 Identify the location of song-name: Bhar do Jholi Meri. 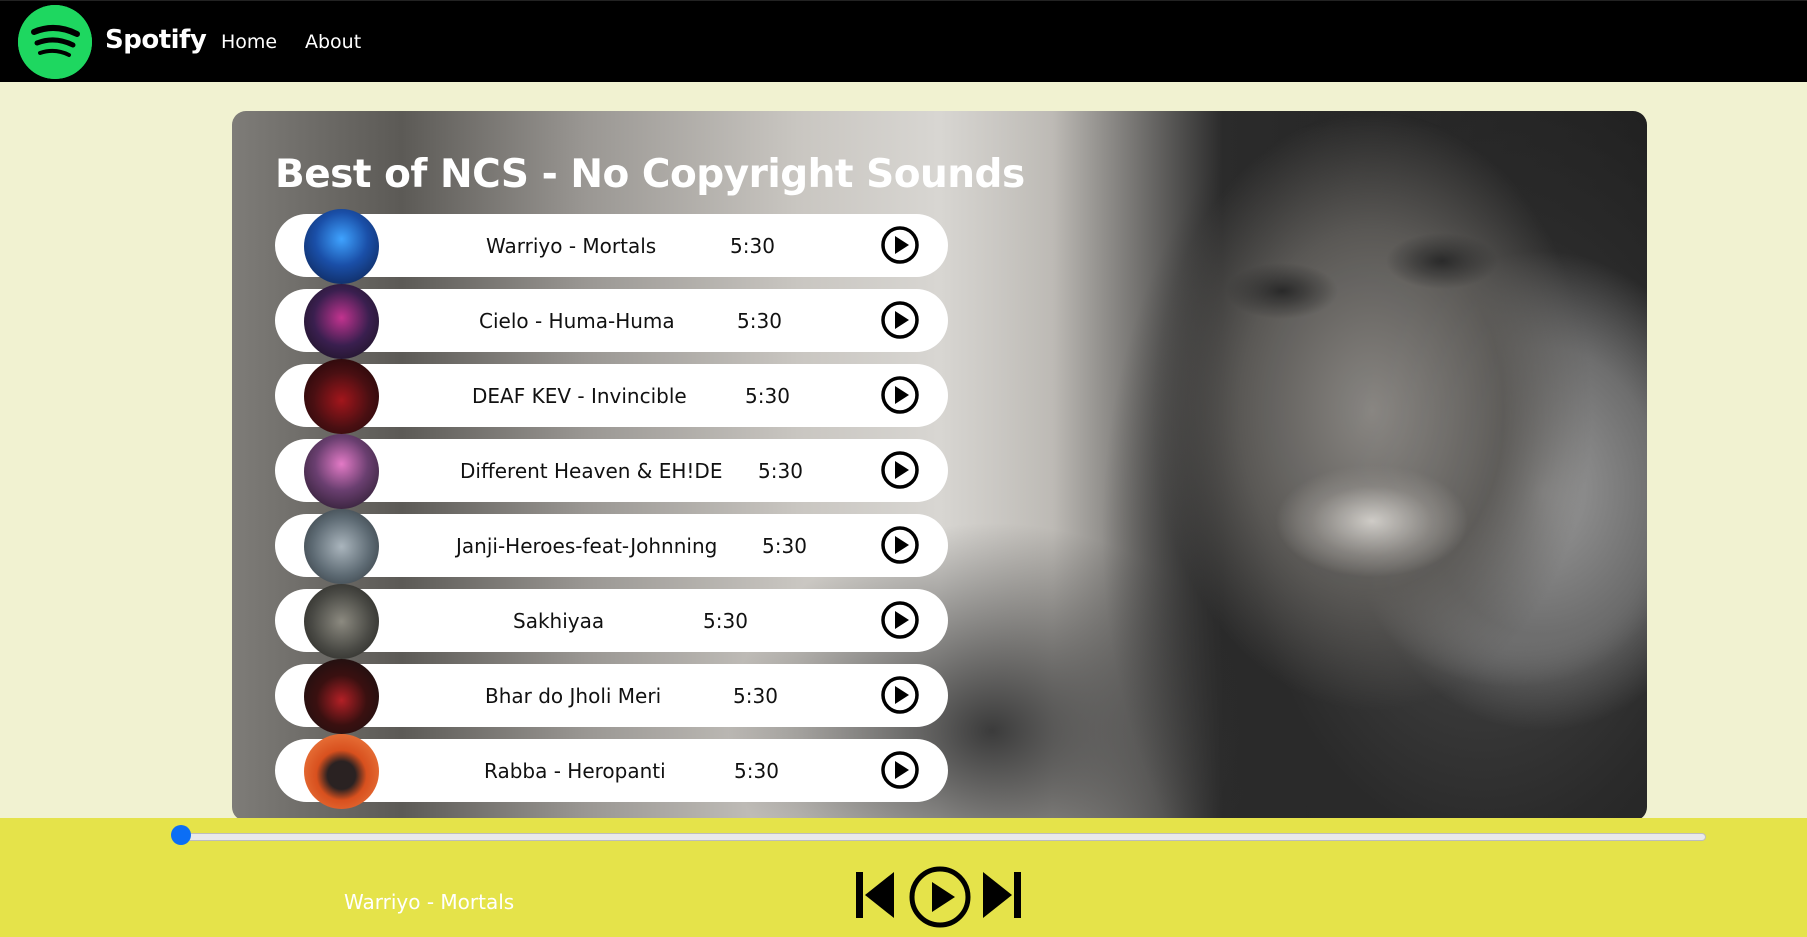
(573, 696).